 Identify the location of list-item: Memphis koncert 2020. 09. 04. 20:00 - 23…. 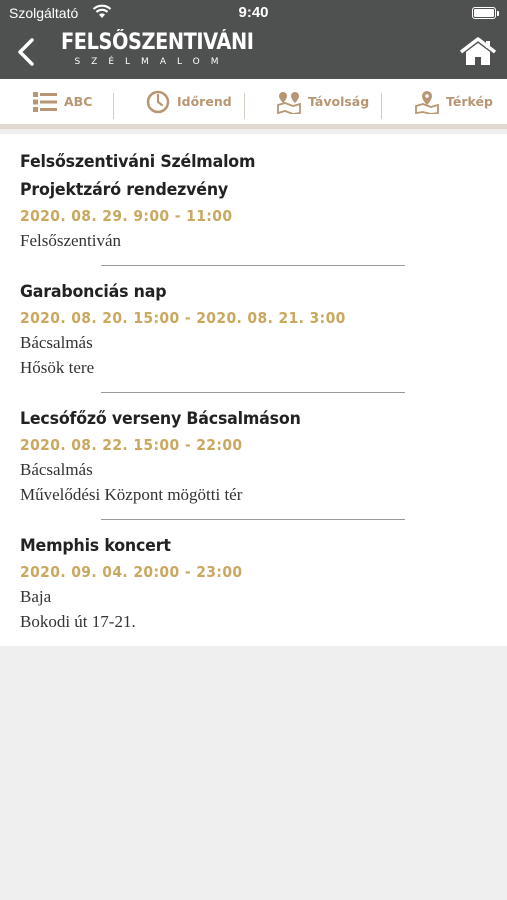
(255, 583).